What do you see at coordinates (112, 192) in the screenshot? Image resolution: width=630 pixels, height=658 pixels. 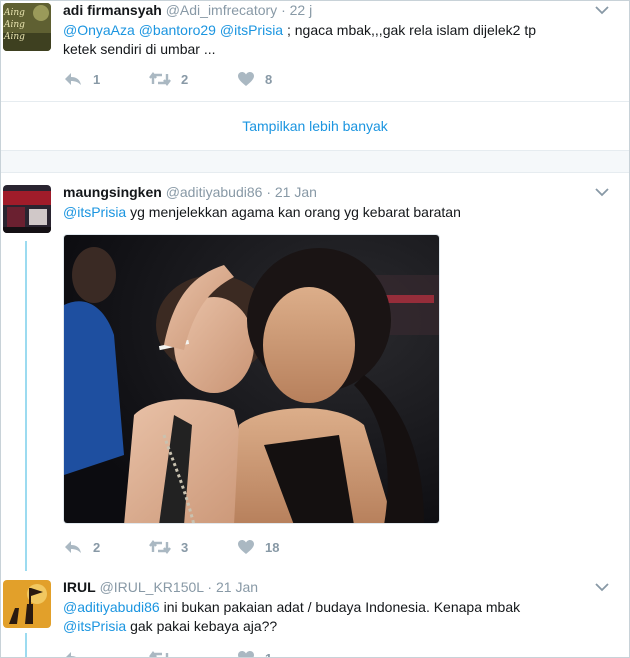 I see `display-name: maungsingken` at bounding box center [112, 192].